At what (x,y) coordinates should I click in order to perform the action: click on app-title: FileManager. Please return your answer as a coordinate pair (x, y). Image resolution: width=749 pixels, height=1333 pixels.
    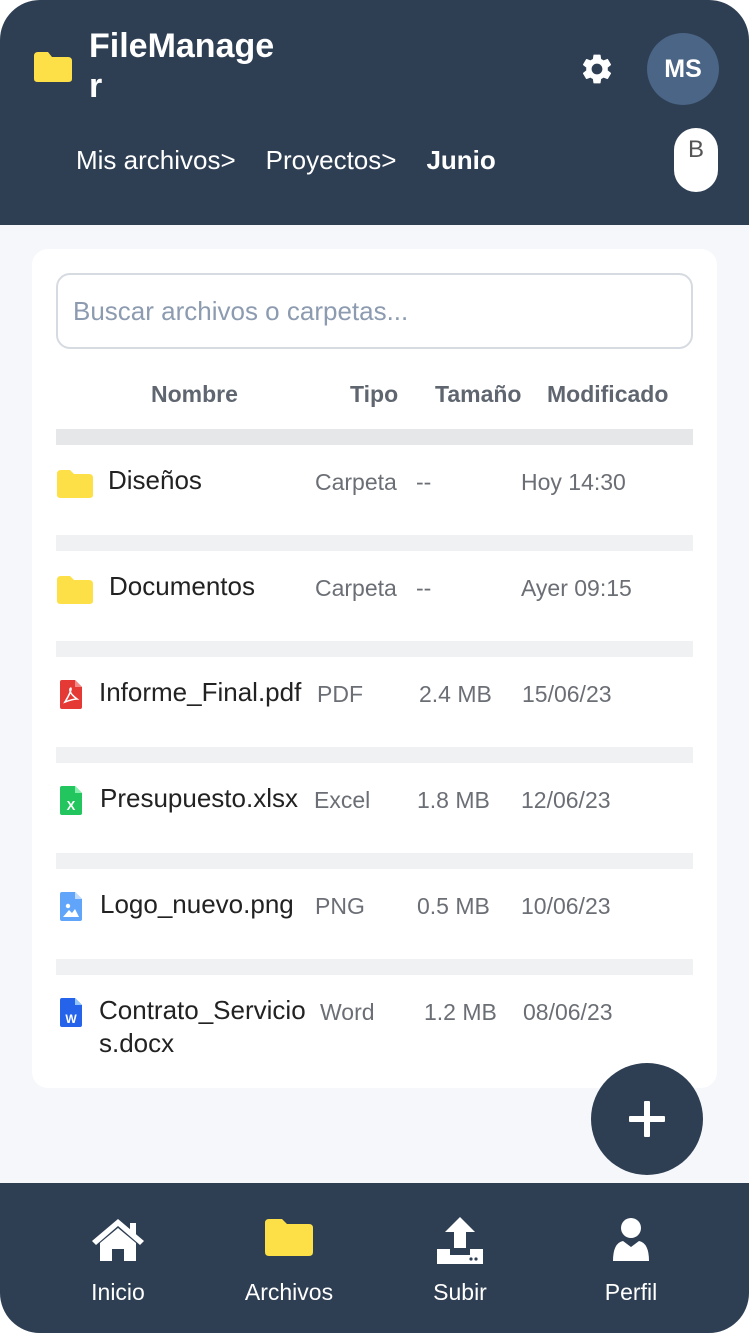
    Looking at the image, I should click on (182, 66).